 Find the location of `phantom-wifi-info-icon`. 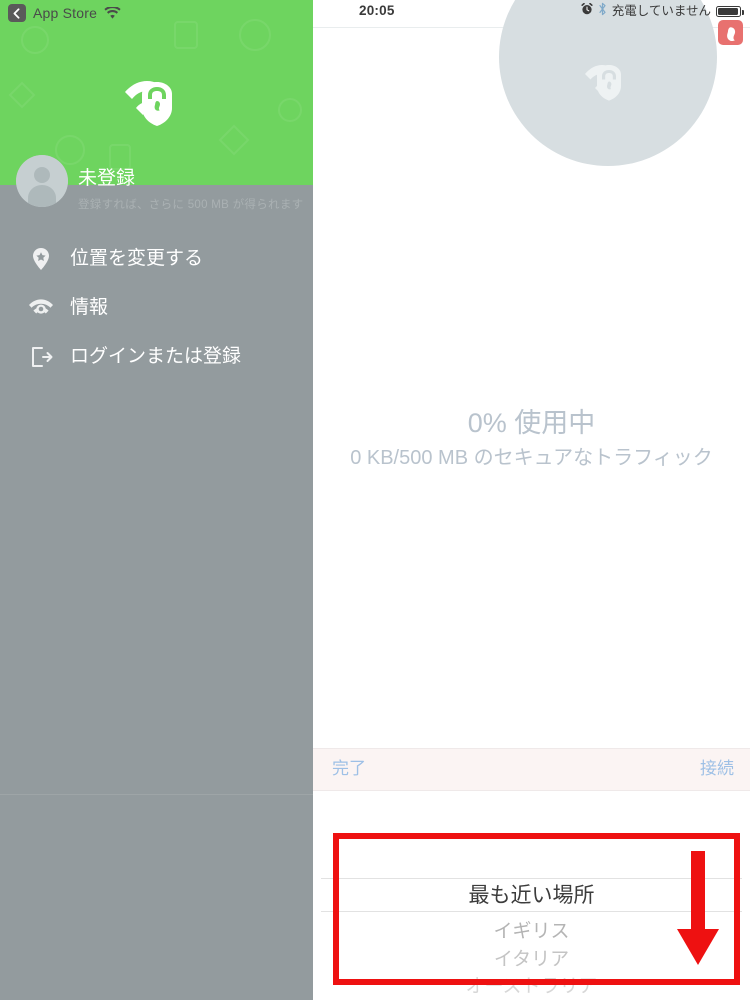

phantom-wifi-info-icon is located at coordinates (41, 308).